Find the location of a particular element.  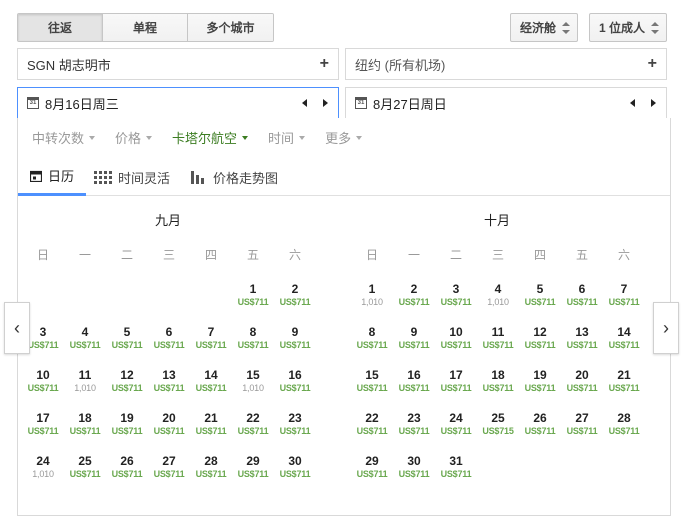

filter-stops: 中转次数 is located at coordinates (64, 137).